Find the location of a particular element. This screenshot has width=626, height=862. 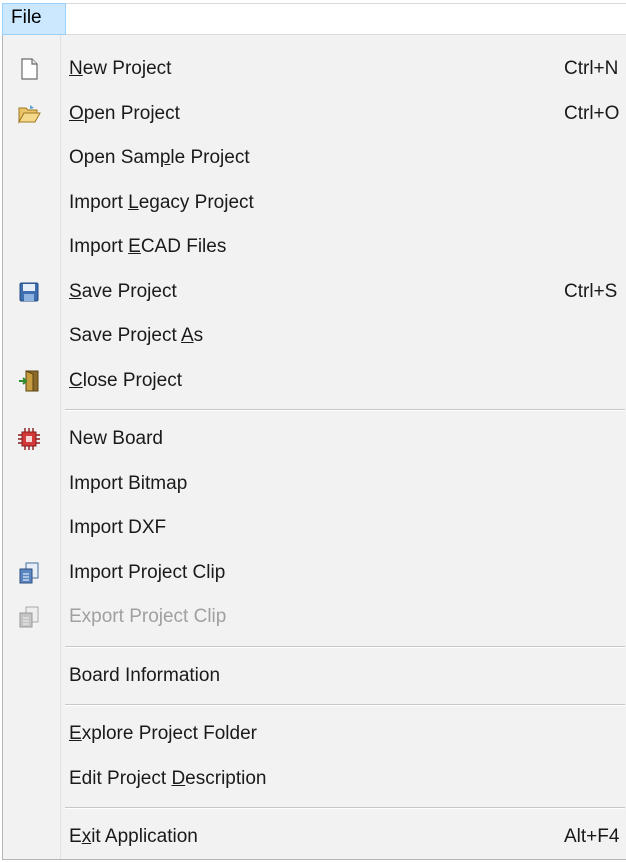

menu-item-label: Explore Project Folder is located at coordinates (163, 733).